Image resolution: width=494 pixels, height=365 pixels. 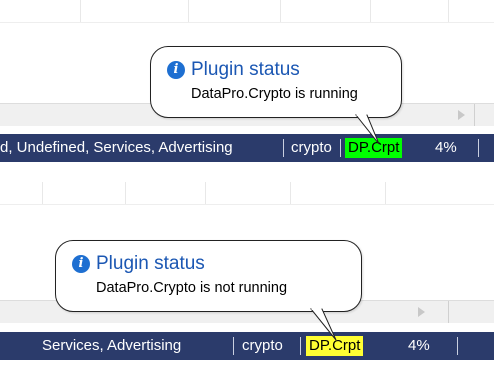 What do you see at coordinates (116, 147) in the screenshot?
I see `status-categories: d, Undefined, Services, Advertising` at bounding box center [116, 147].